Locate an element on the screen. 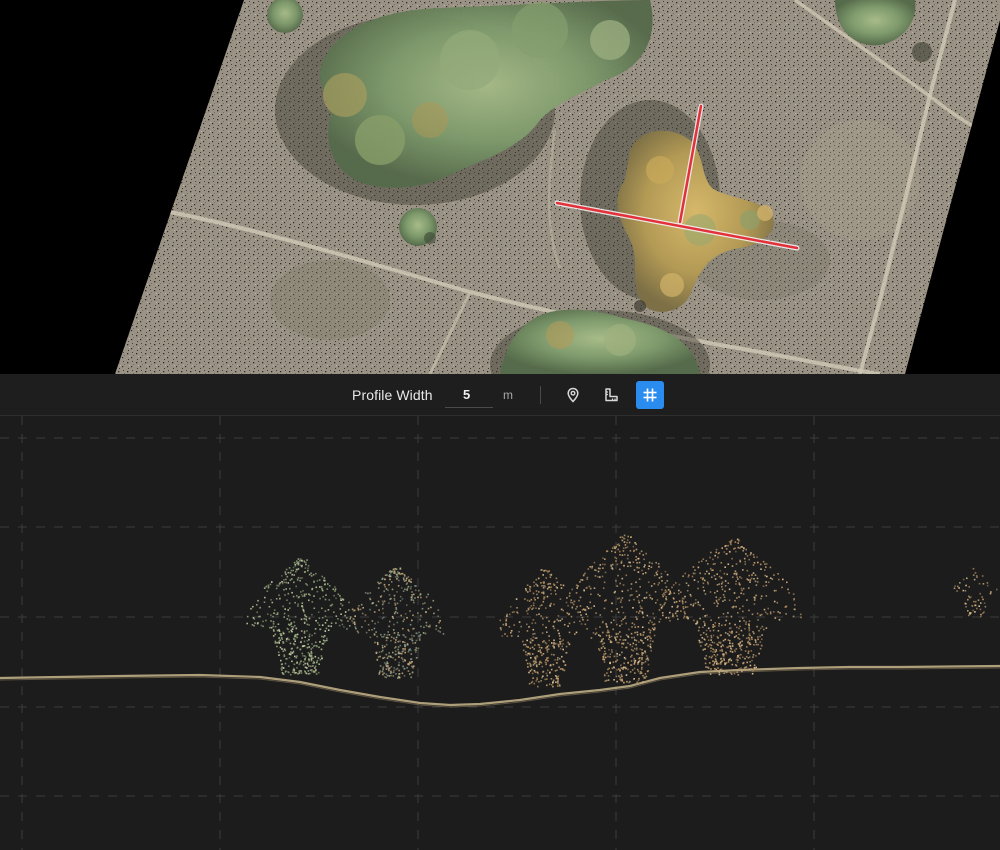  grid-toggle-button is located at coordinates (650, 395).